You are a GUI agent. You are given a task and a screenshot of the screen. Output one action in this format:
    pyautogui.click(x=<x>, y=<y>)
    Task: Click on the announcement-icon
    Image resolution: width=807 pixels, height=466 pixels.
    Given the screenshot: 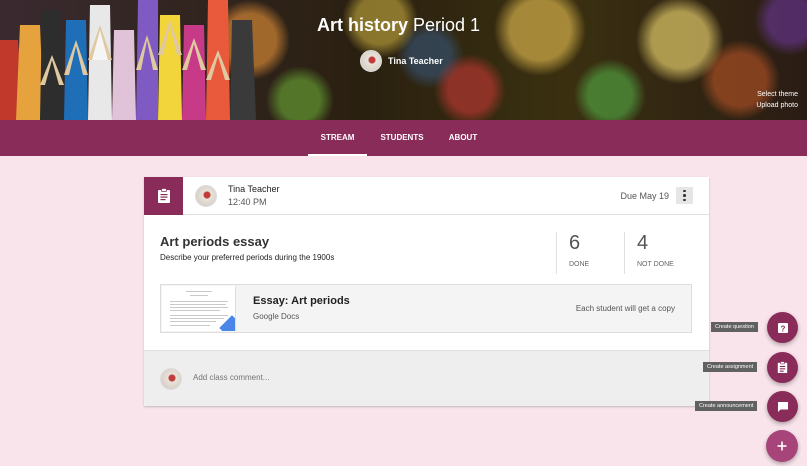 What is the action you would take?
    pyautogui.click(x=782, y=406)
    